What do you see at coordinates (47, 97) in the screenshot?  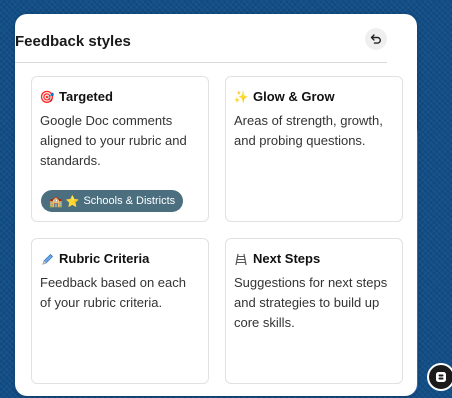 I see `target-icon: 🎯` at bounding box center [47, 97].